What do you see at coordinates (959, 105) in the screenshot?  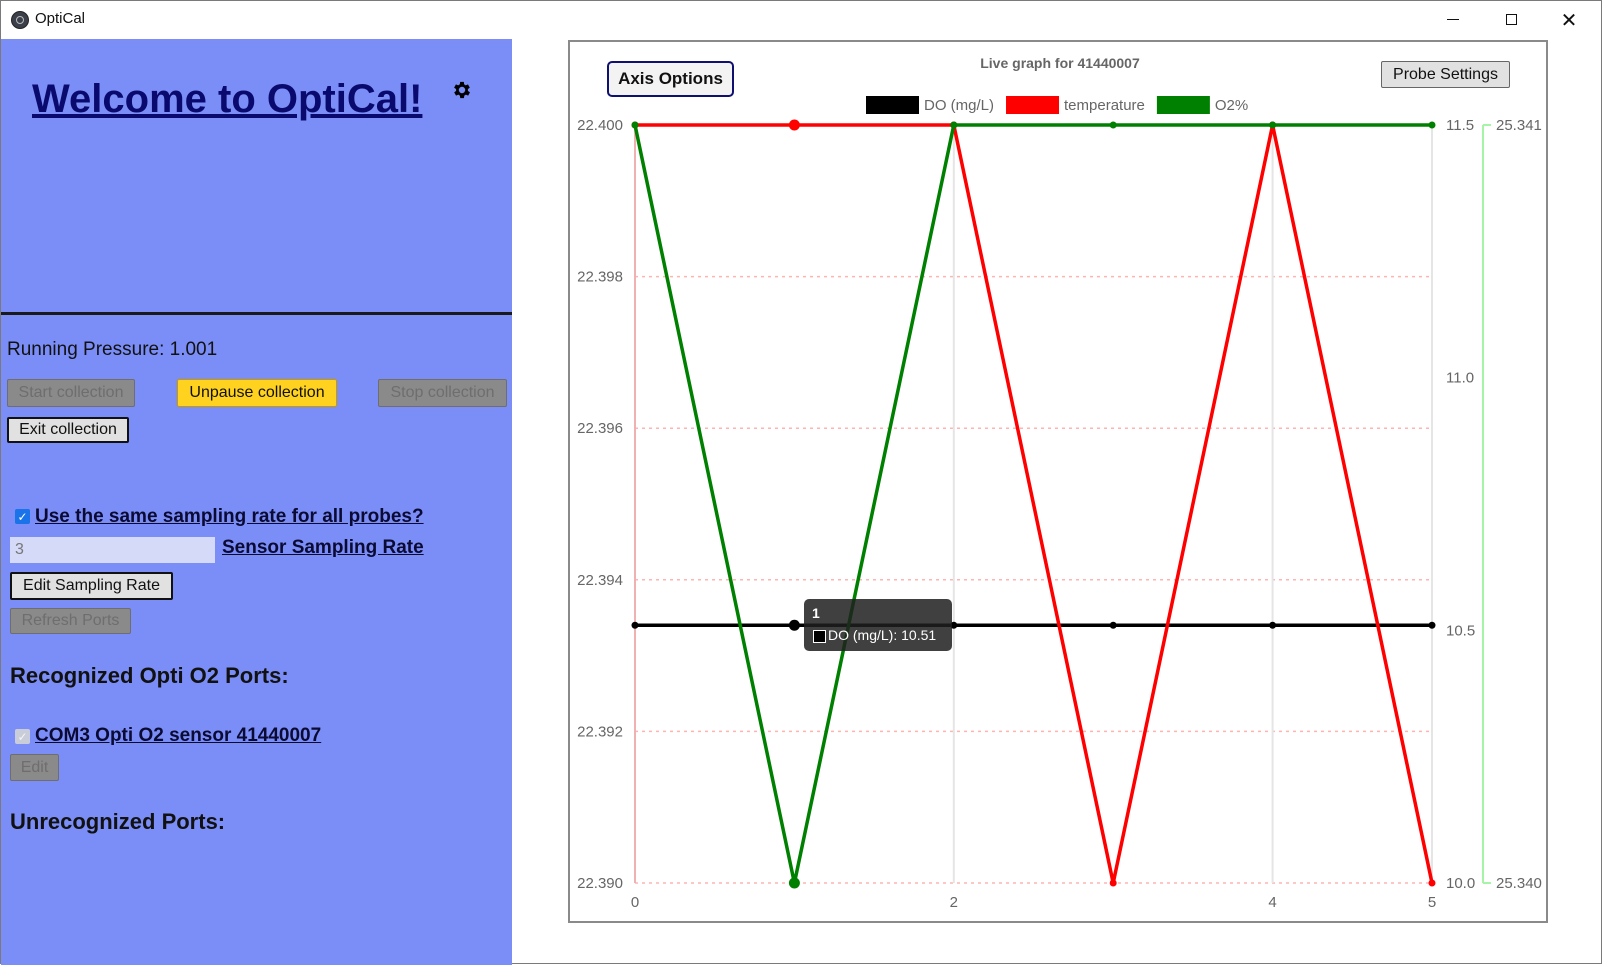 I see `legend-label-0: DO (mg/L)` at bounding box center [959, 105].